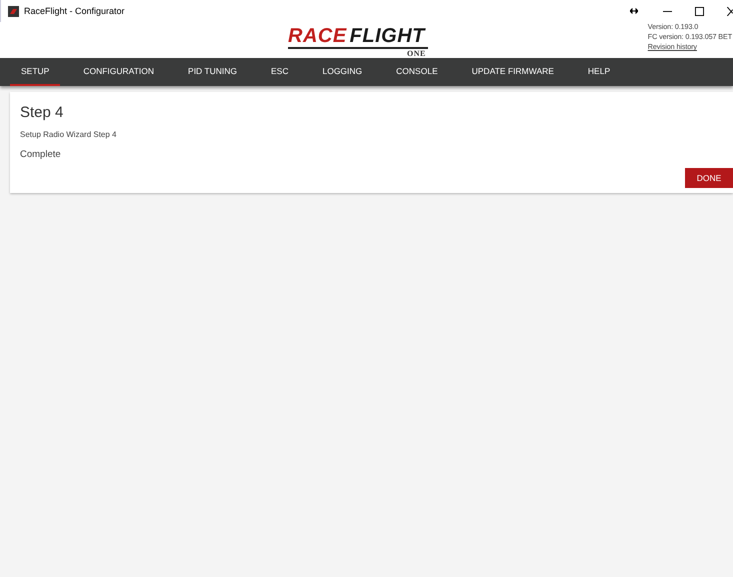 This screenshot has height=577, width=733. Describe the element at coordinates (42, 112) in the screenshot. I see `step-title: Step 4` at that location.